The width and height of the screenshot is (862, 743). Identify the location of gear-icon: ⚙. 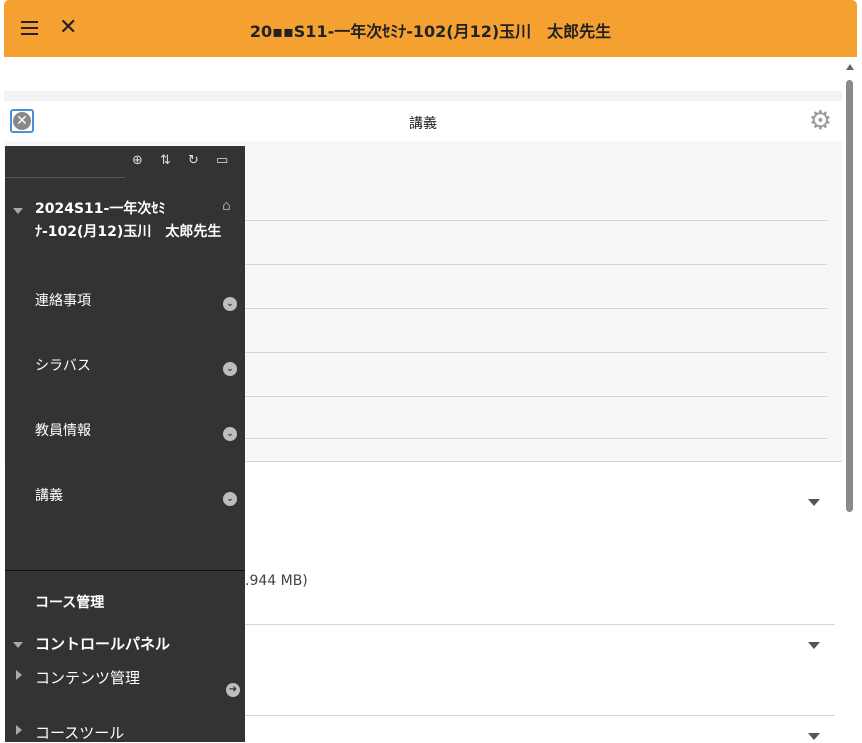
(820, 121).